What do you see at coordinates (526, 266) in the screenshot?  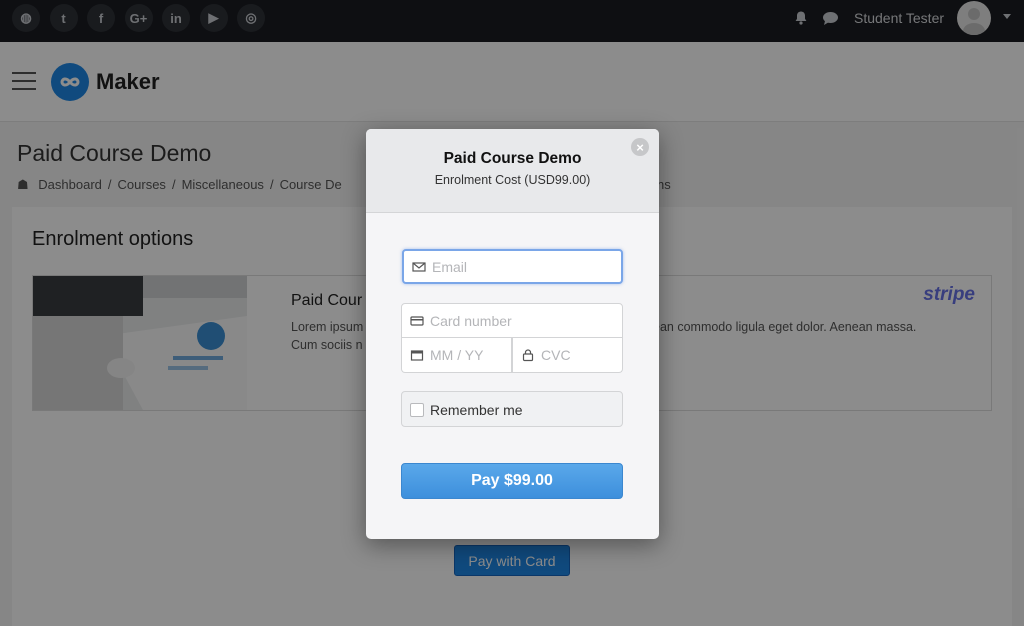 I see `email-input` at bounding box center [526, 266].